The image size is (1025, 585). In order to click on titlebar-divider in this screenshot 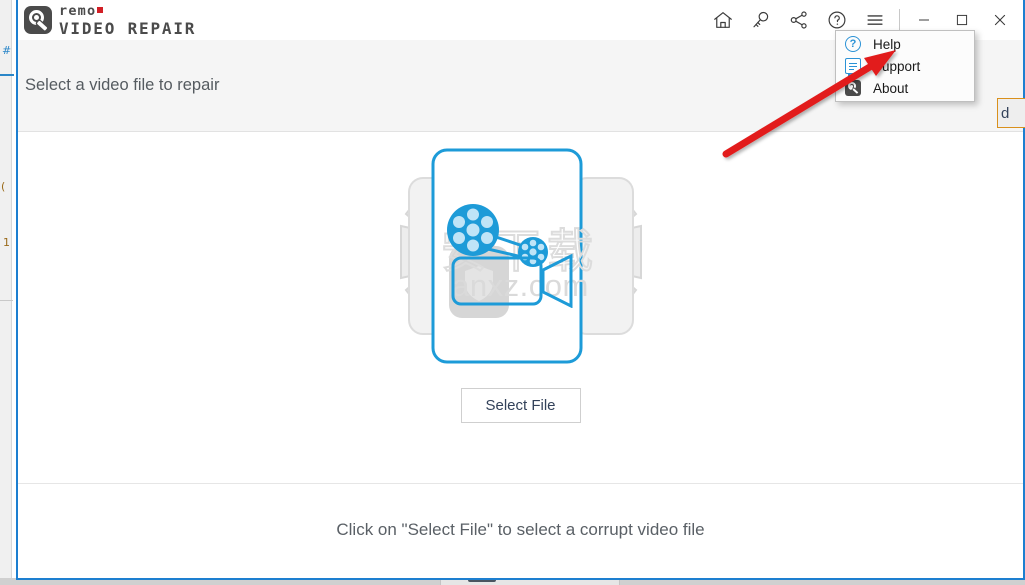, I will do `click(899, 20)`.